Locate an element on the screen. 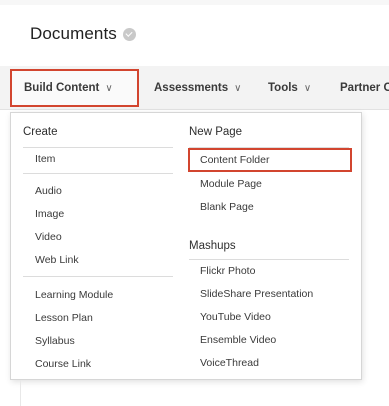 The height and width of the screenshot is (406, 389). assessments-button: Assessments ∨ is located at coordinates (197, 88).